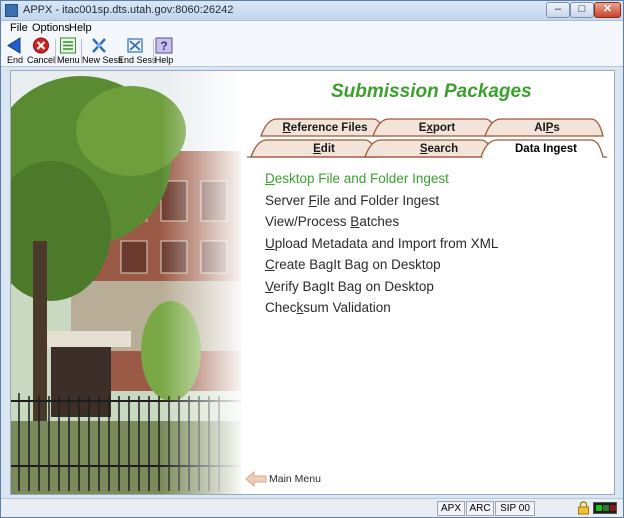 The width and height of the screenshot is (624, 518). I want to click on end-session-button: End Sess, so click(137, 51).